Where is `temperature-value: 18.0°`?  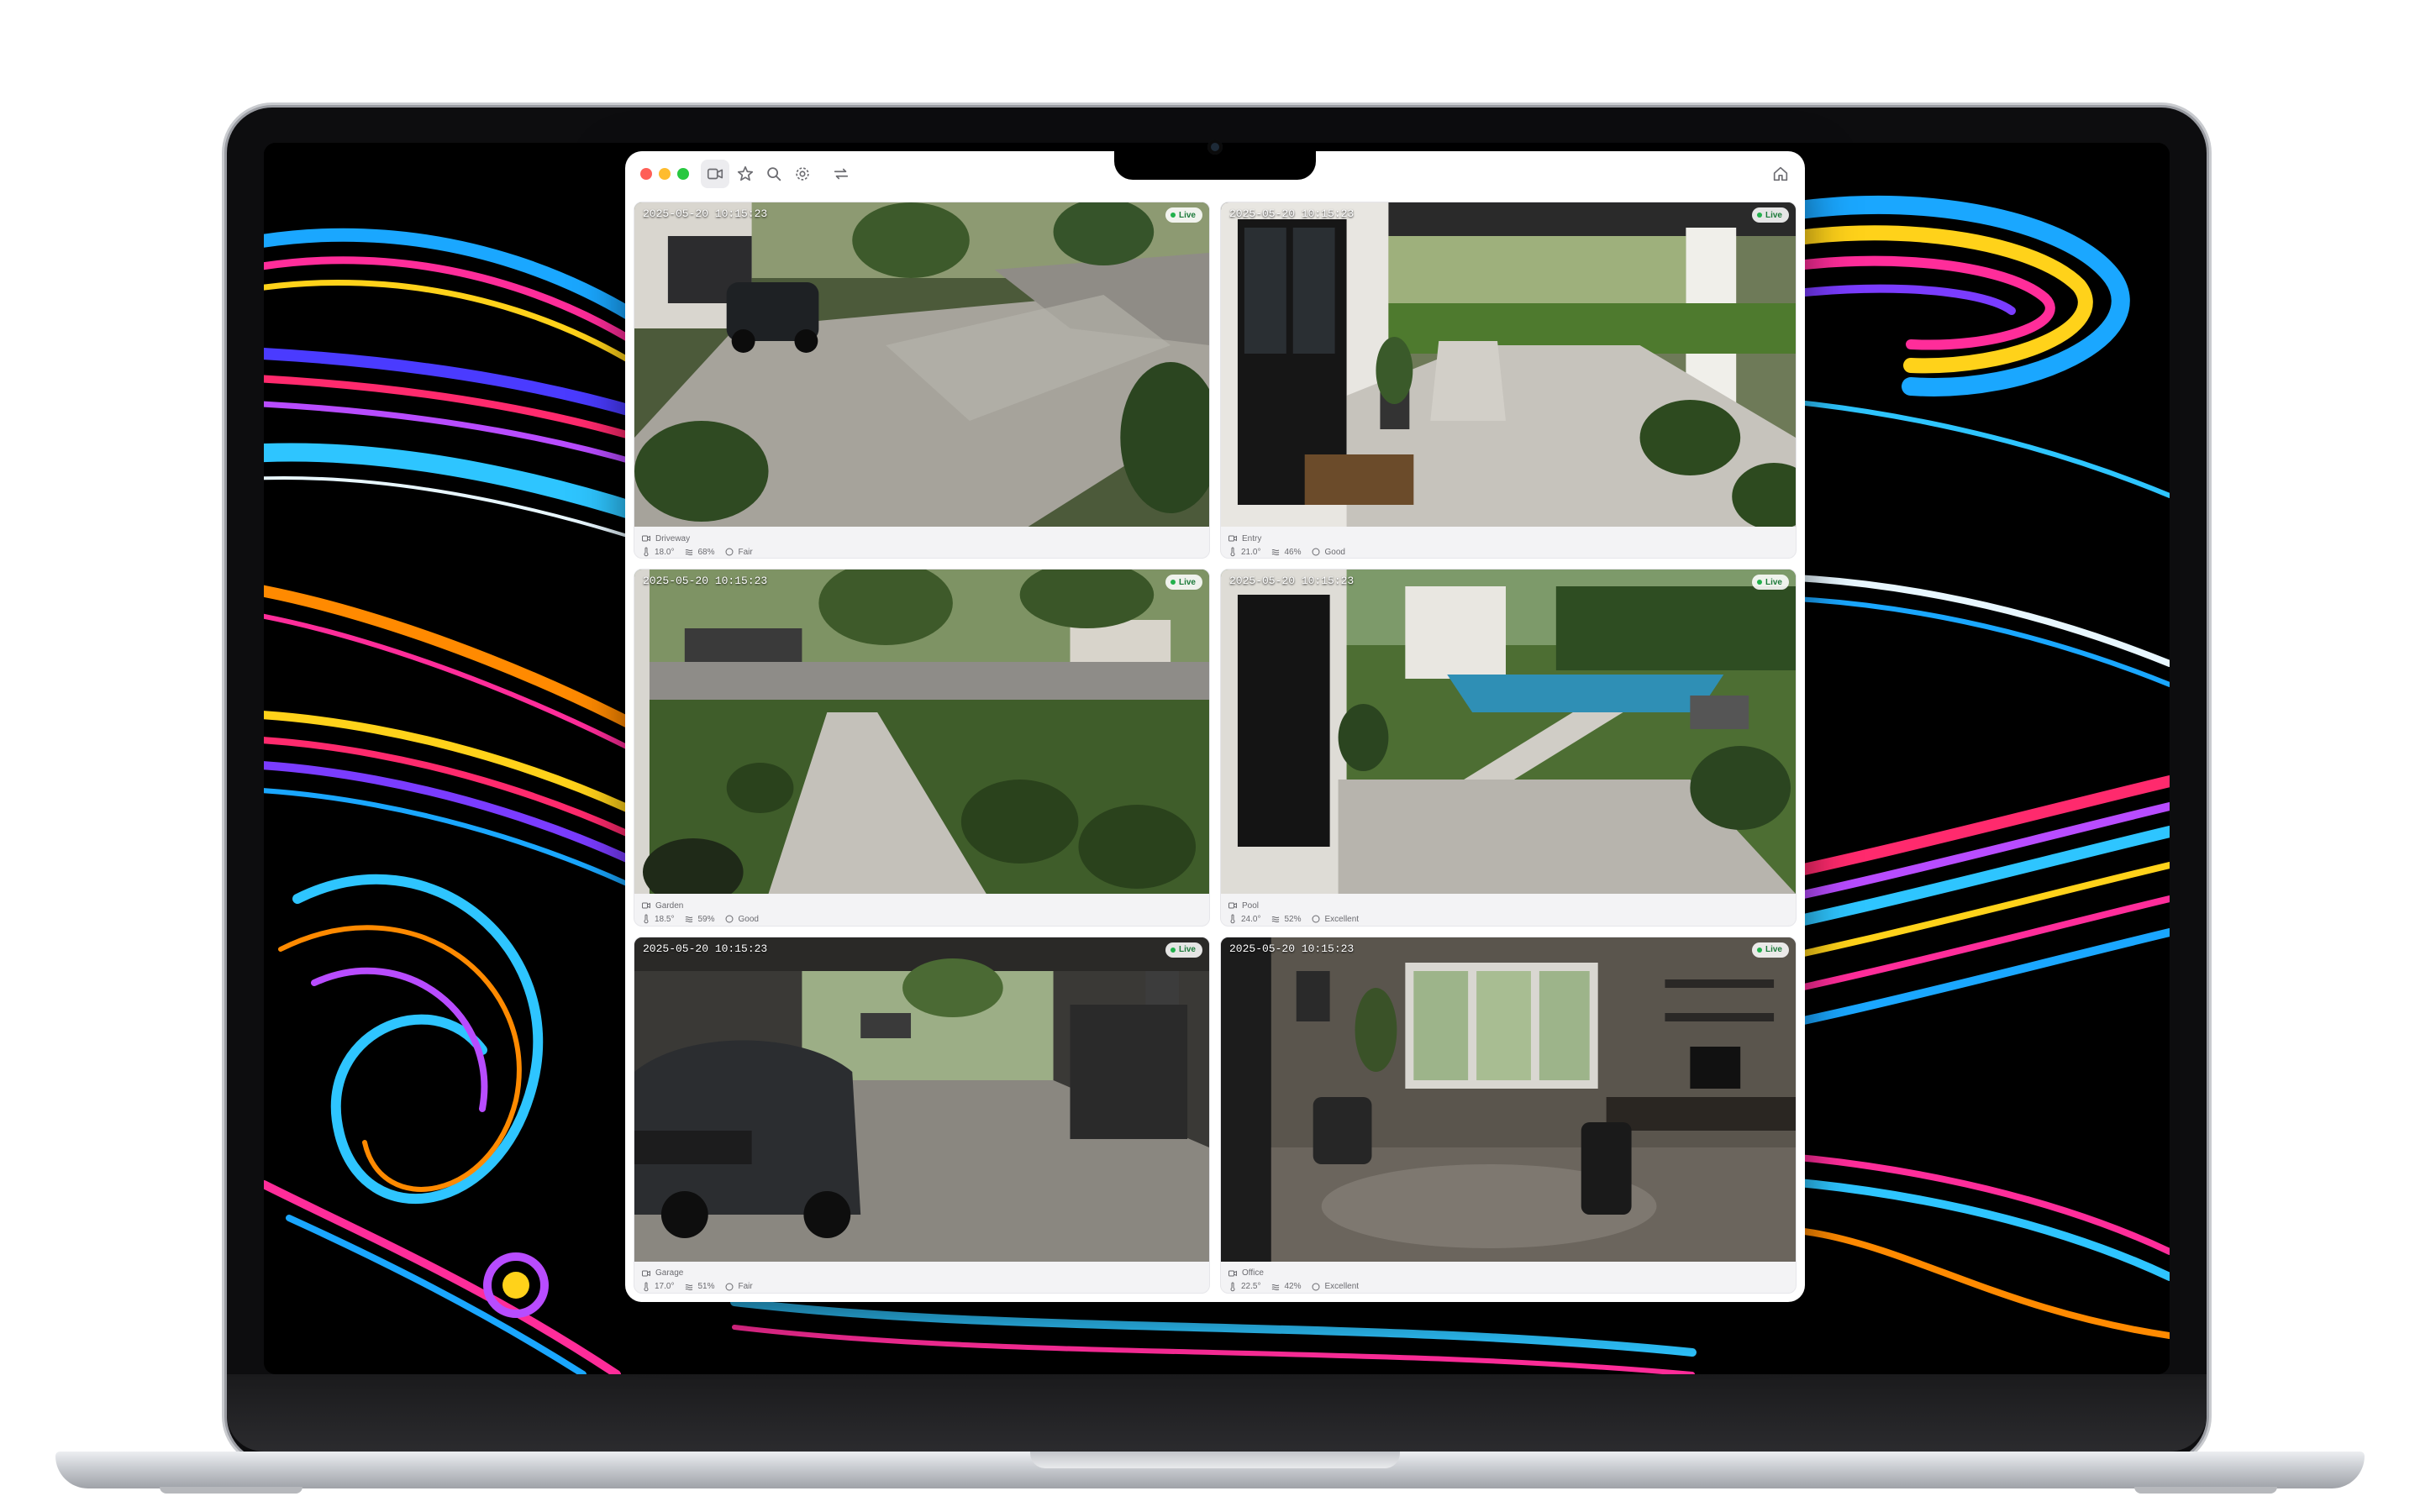 temperature-value: 18.0° is located at coordinates (665, 552).